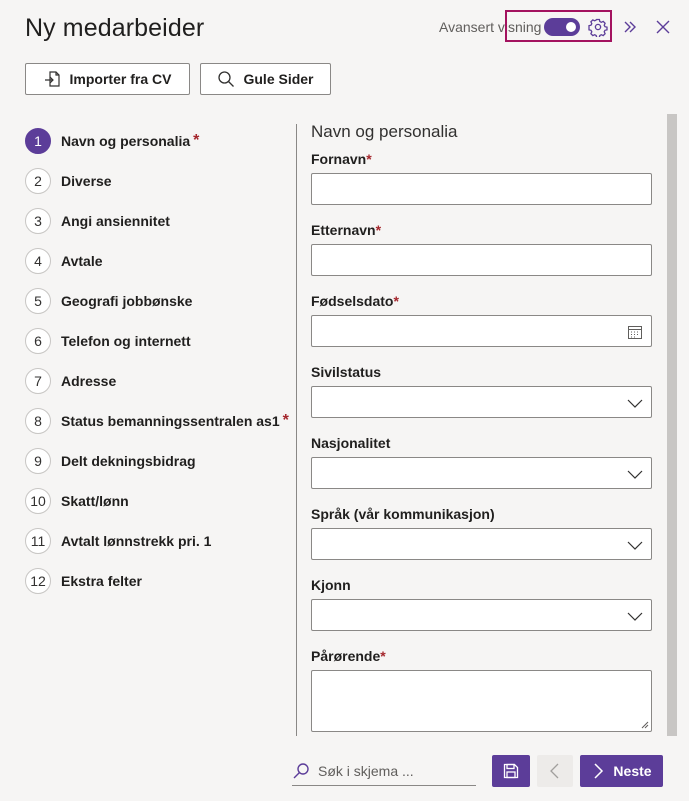  Describe the element at coordinates (331, 585) in the screenshot. I see `kjonn-label: Kjonn` at that location.